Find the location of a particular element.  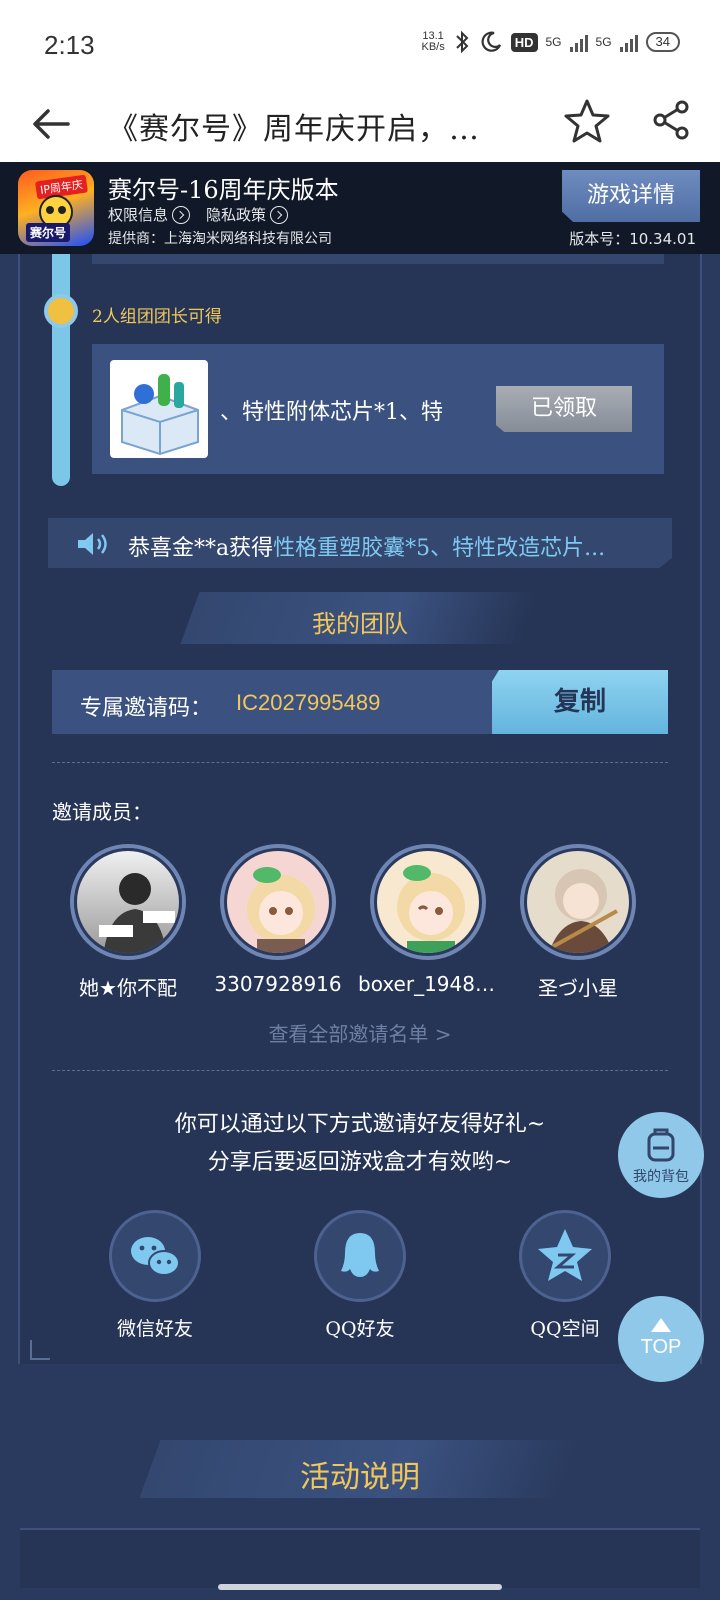

favorite-star-icon is located at coordinates (587, 121).